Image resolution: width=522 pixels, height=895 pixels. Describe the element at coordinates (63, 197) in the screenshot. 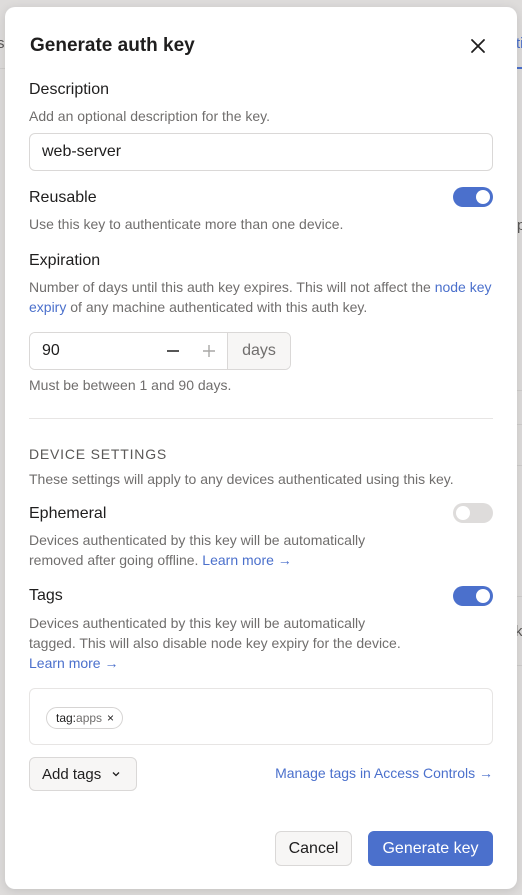

I see `reusable-label: Reusable` at that location.